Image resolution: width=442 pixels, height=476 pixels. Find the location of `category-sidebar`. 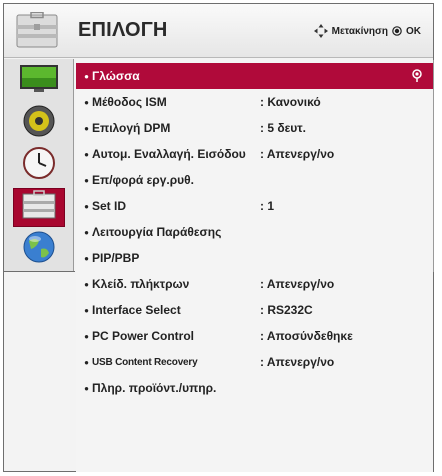

category-sidebar is located at coordinates (39, 165).